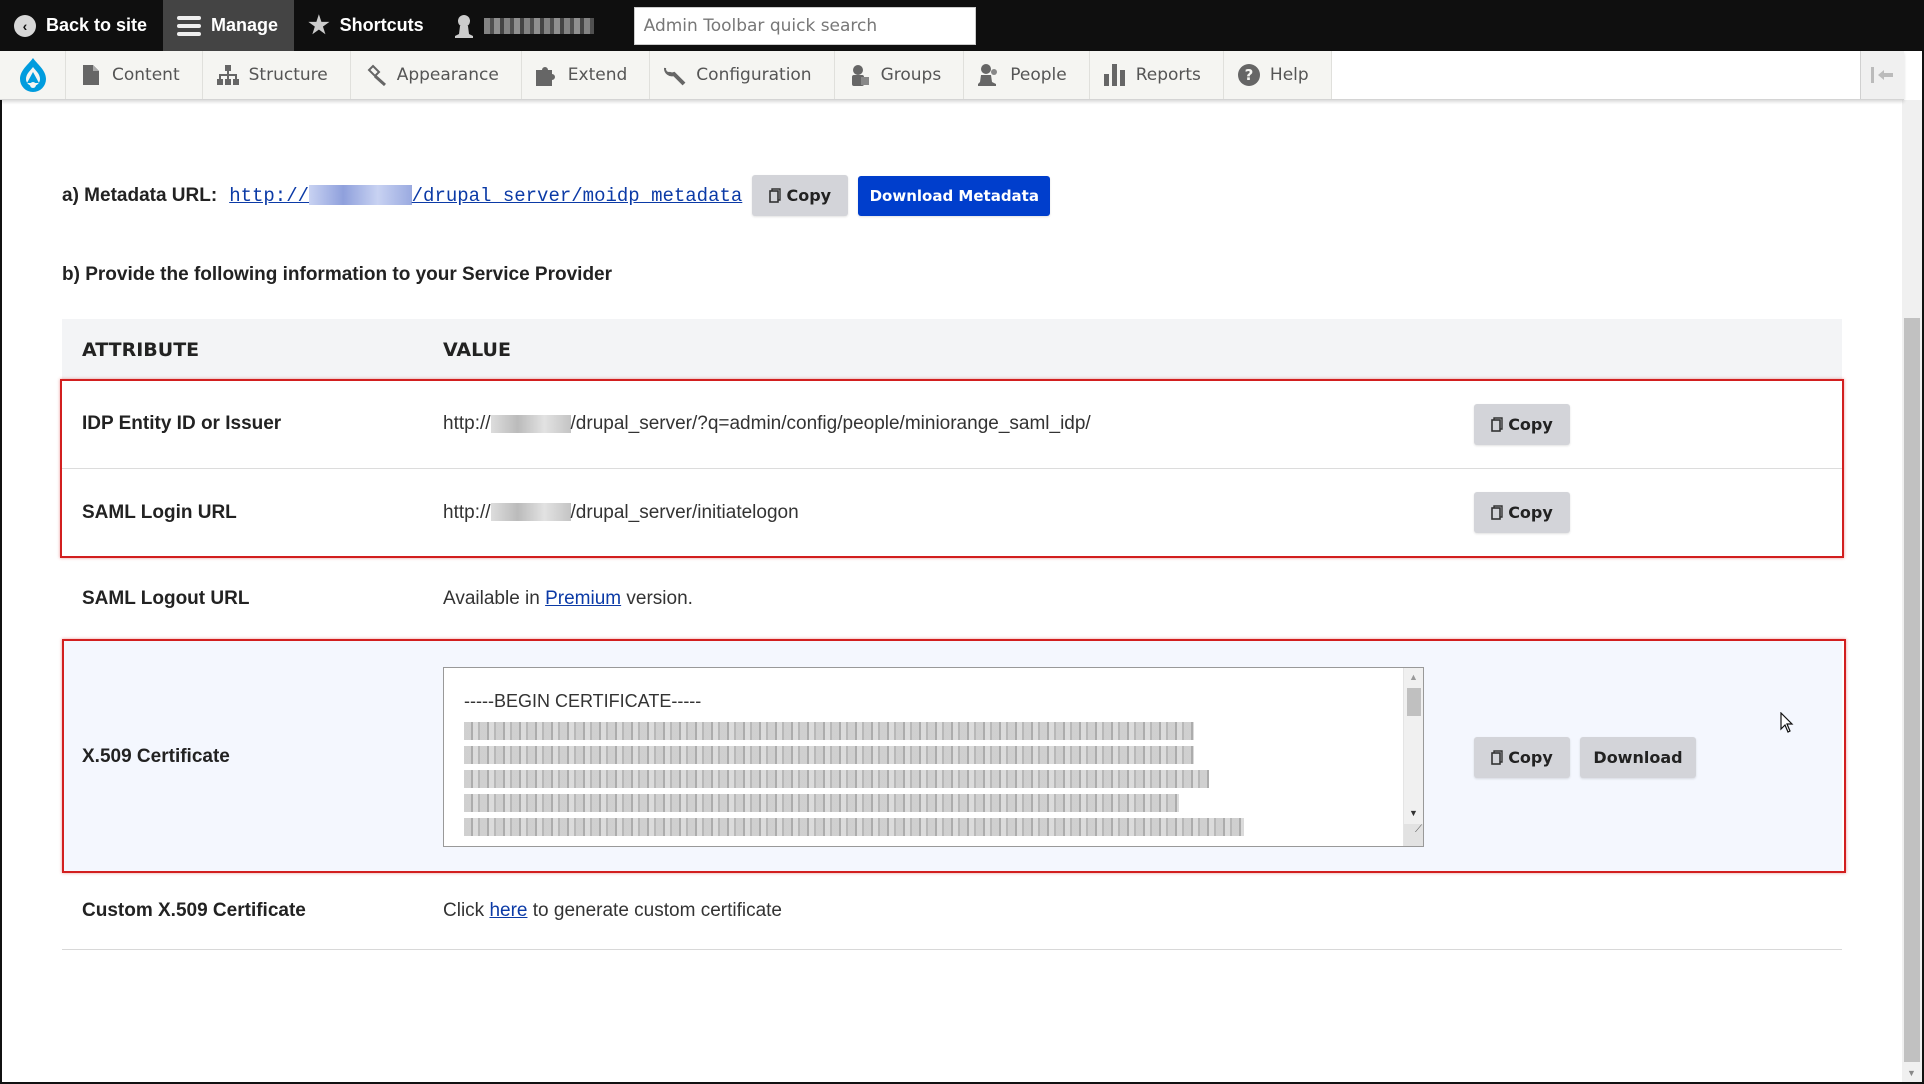 The width and height of the screenshot is (1924, 1084). I want to click on metadata-url-label: a) Metadata URL:, so click(140, 195).